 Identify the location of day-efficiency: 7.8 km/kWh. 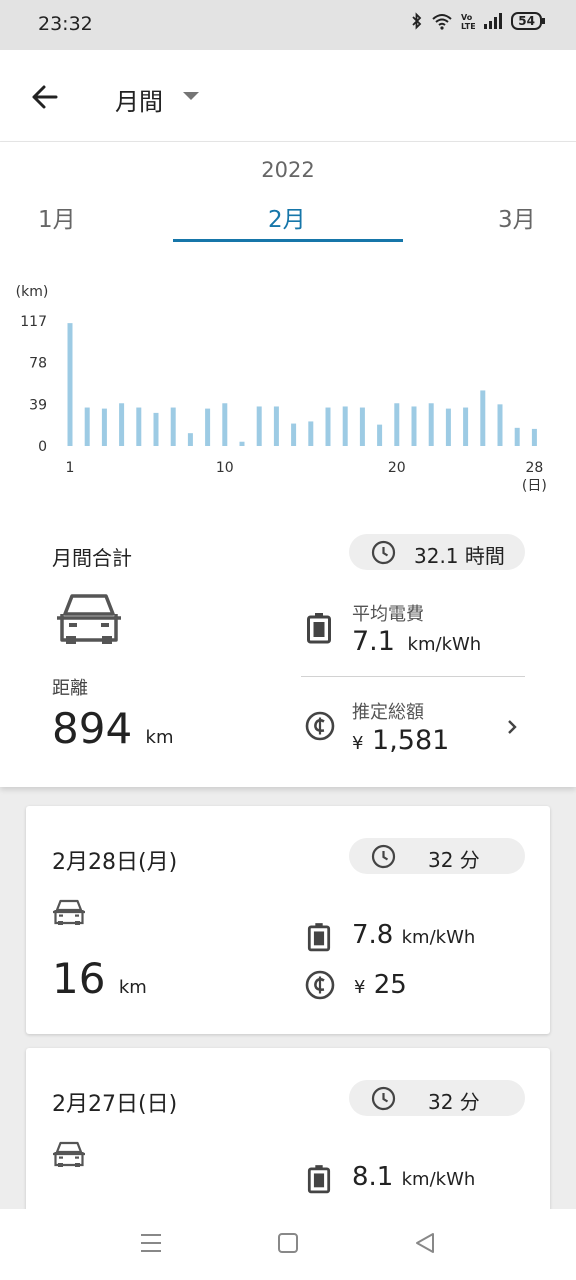
(413, 935).